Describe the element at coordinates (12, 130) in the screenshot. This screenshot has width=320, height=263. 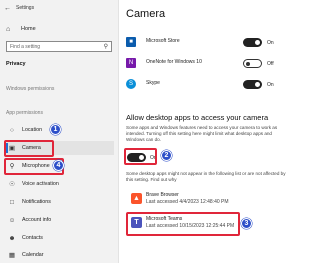
I see `location-icon: ○` at that location.